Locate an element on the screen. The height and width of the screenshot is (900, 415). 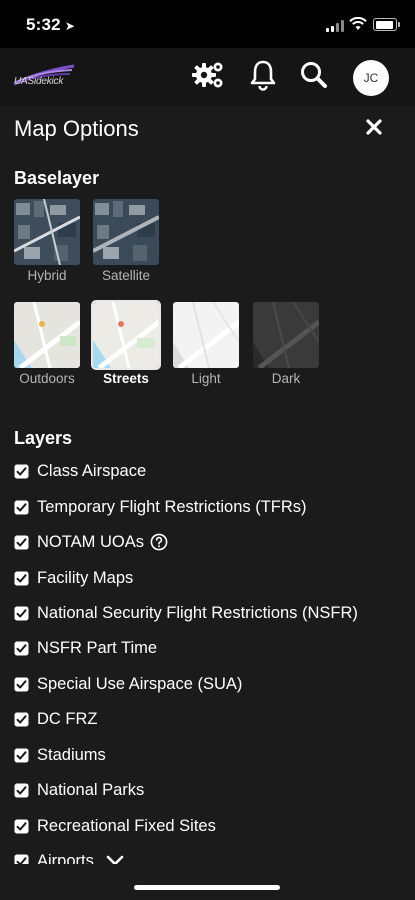
baselayer-dark-label: Dark is located at coordinates (286, 378).